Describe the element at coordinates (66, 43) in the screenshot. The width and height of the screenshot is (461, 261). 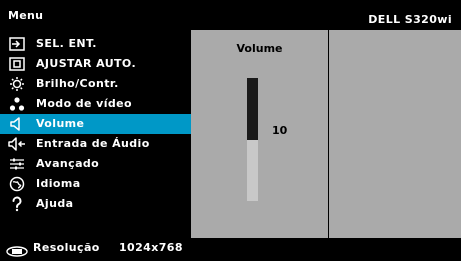
I see `menu-item-label: SEL. ENT.` at that location.